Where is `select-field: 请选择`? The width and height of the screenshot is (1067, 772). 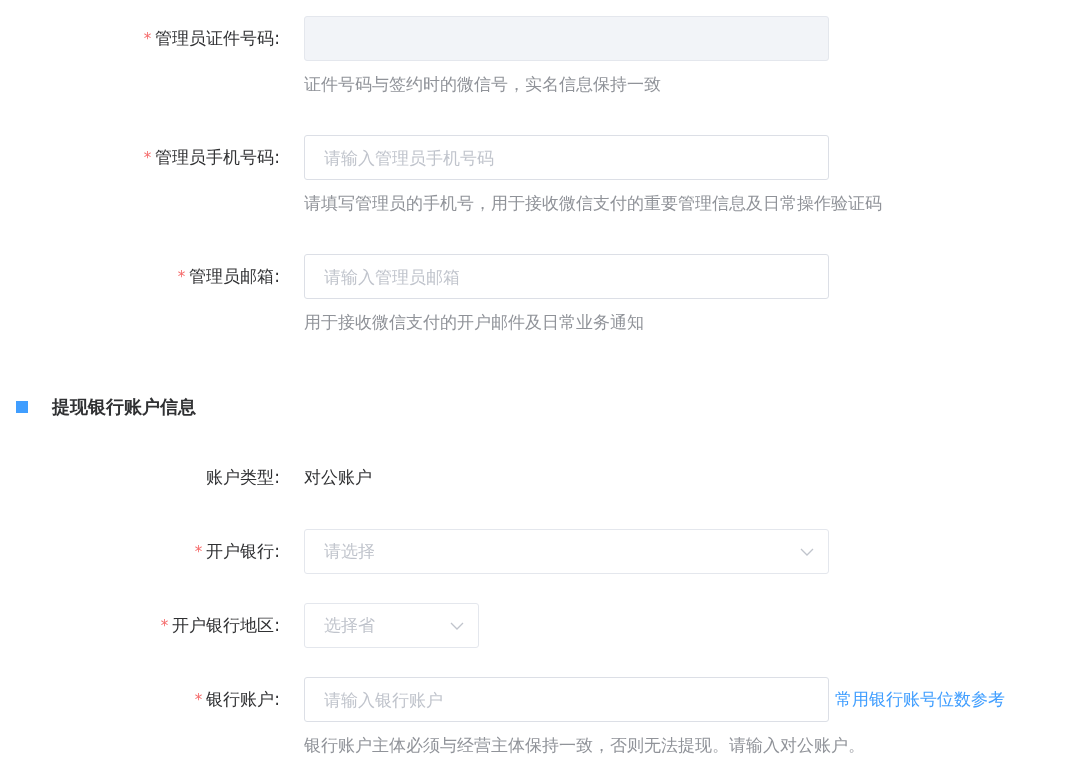 select-field: 请选择 is located at coordinates (566, 551).